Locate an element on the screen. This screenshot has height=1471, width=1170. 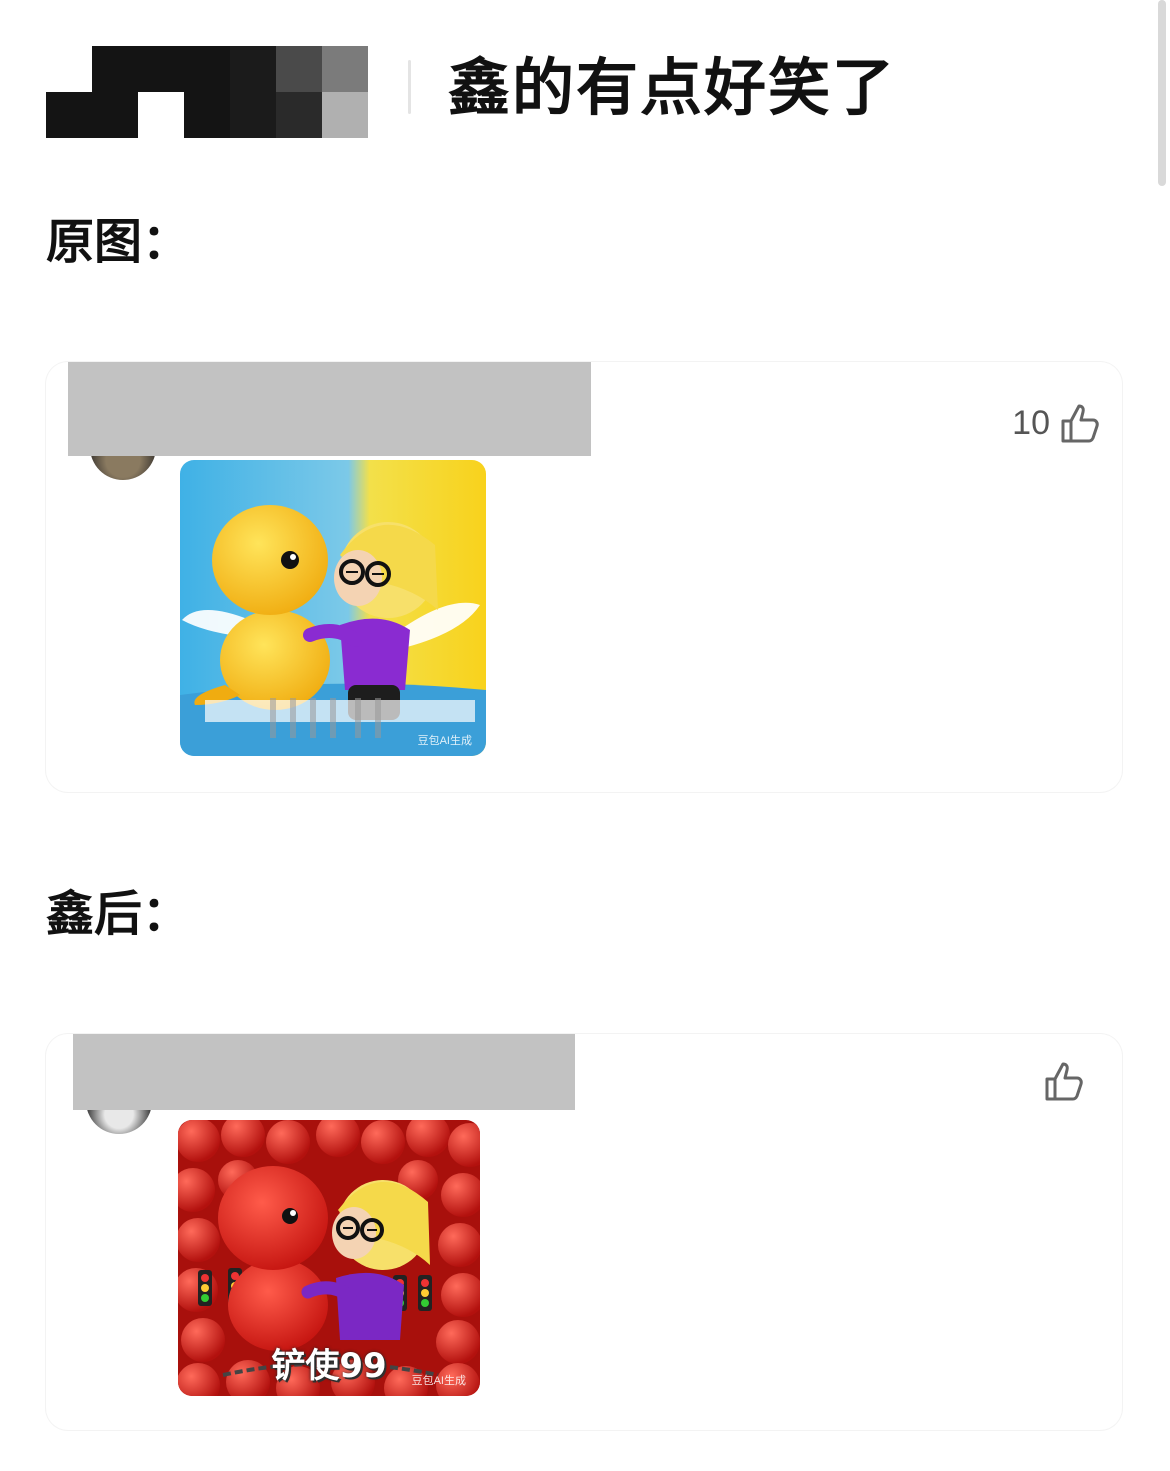
post-title: 鑫的有点好笑了 is located at coordinates (672, 87).